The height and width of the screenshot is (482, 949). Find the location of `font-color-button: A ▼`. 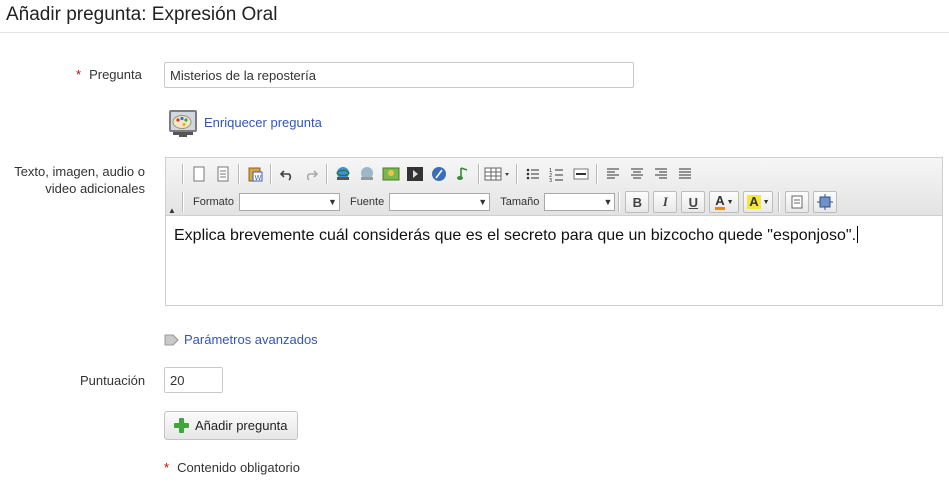

font-color-button: A ▼ is located at coordinates (724, 202).